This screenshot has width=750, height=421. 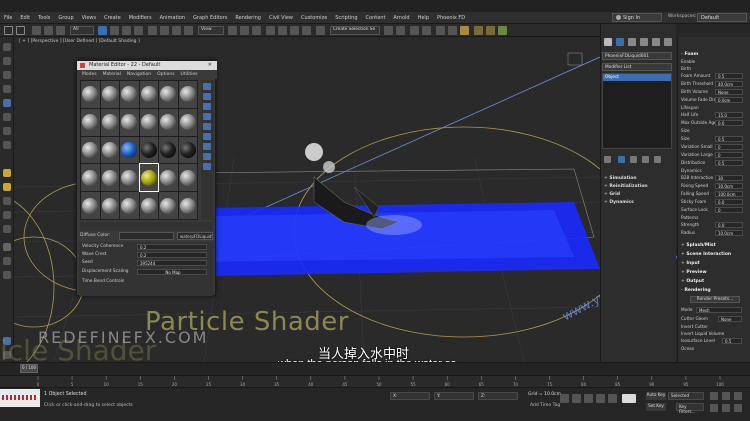 I want to click on menu-content: Content, so click(x=376, y=18).